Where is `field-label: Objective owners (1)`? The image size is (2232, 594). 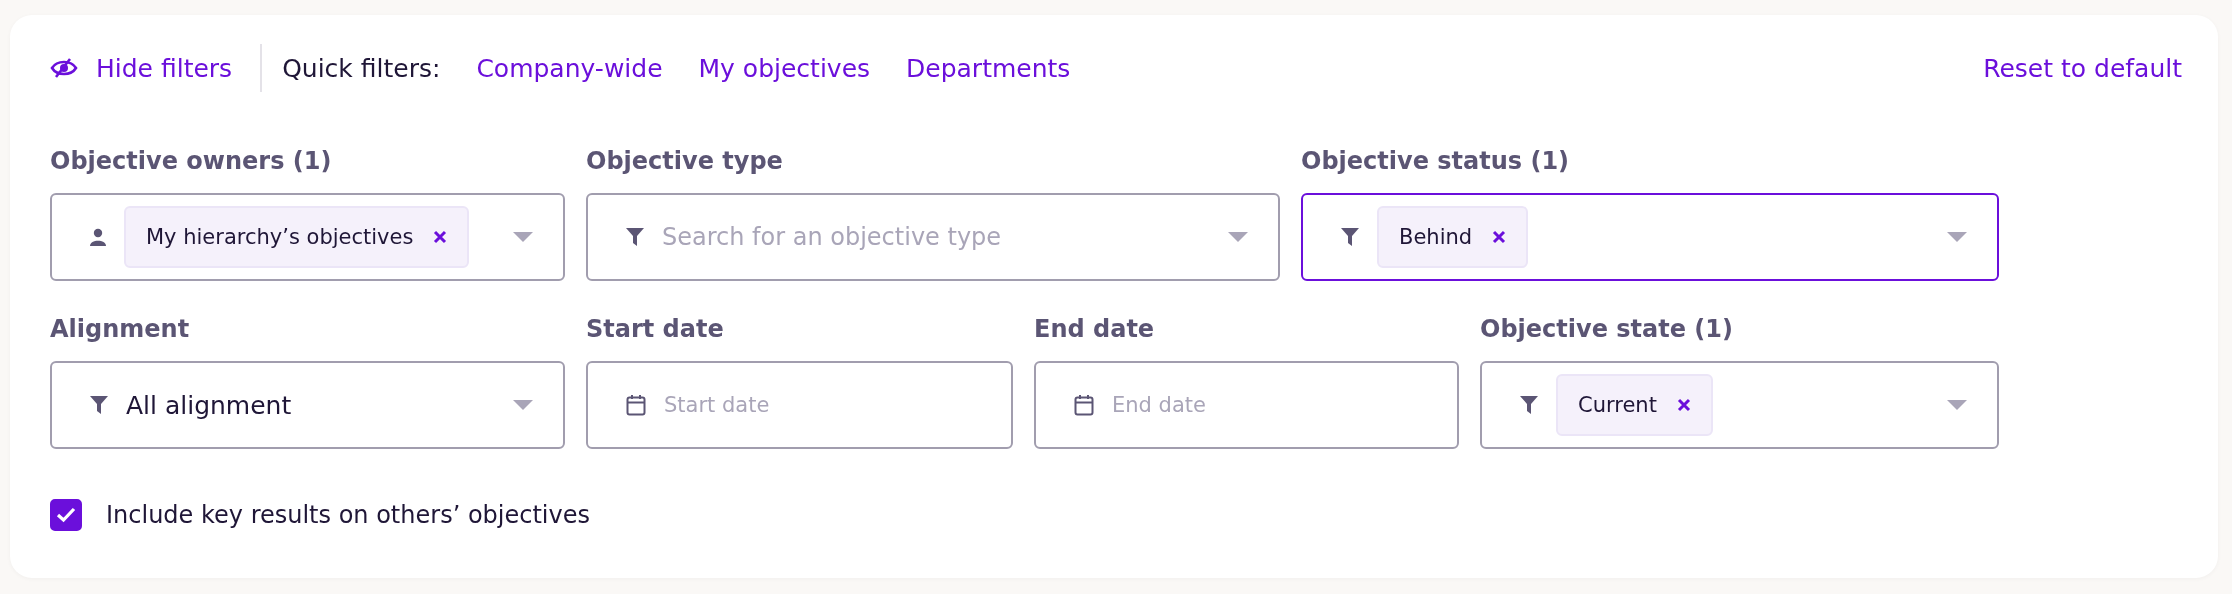
field-label: Objective owners (1) is located at coordinates (191, 161).